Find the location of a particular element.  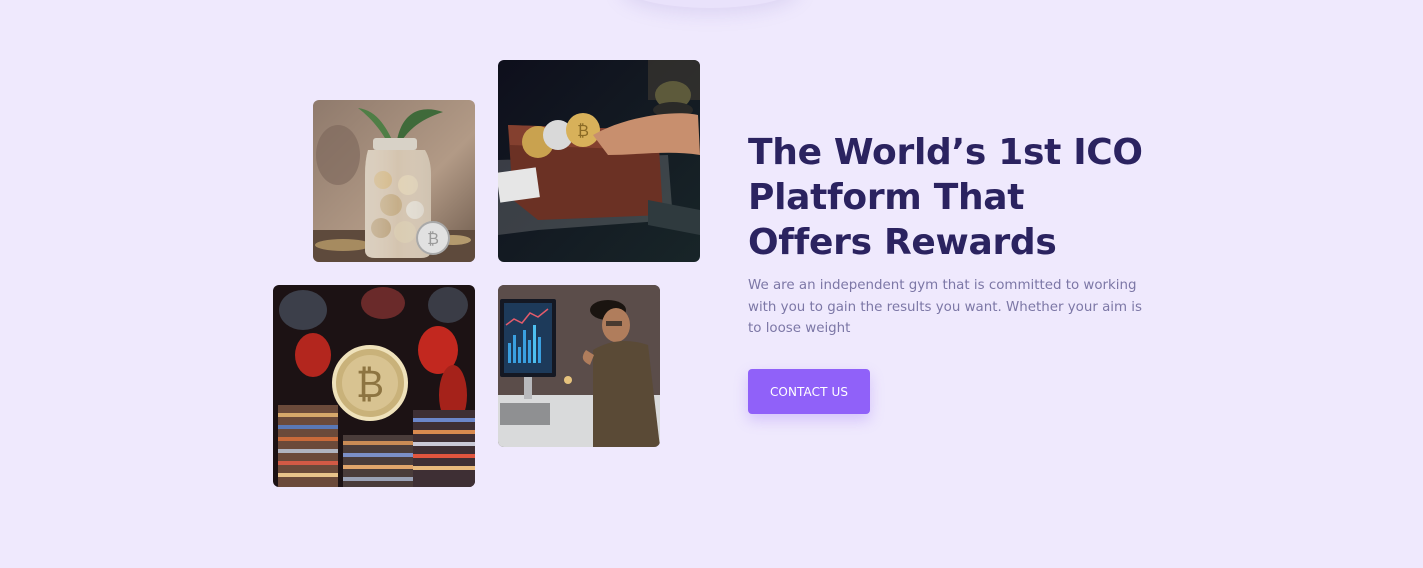

bitcoin-stacks-photo: ₿ is located at coordinates (374, 386).